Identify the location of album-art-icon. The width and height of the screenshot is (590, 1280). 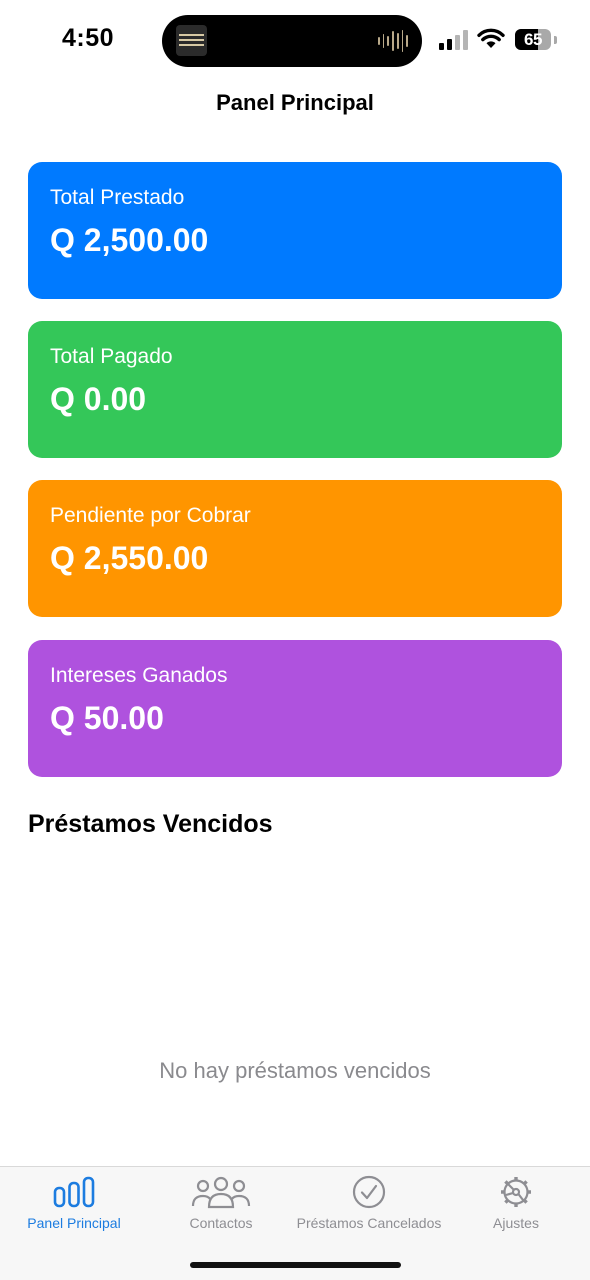
(191, 40).